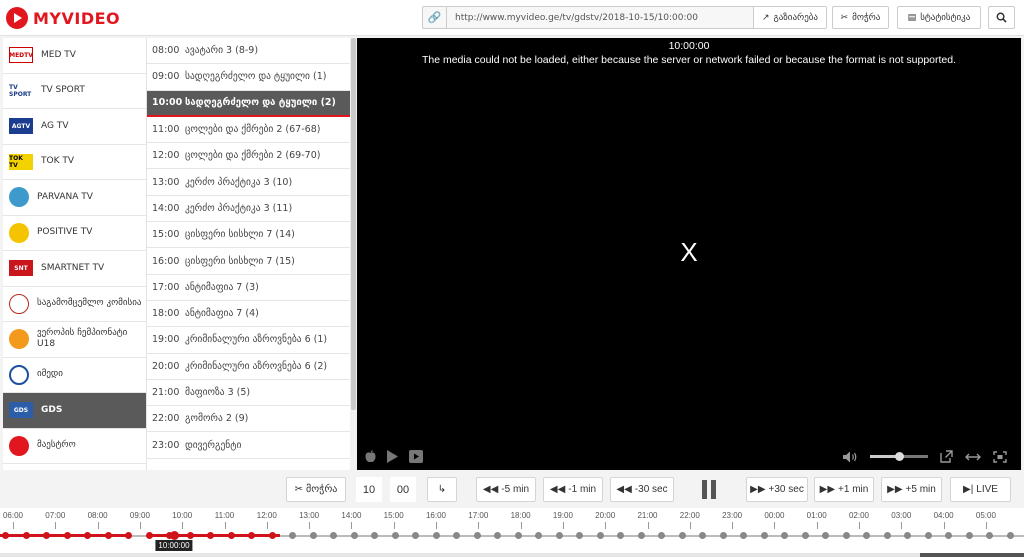  What do you see at coordinates (1001, 17) in the screenshot?
I see `search-button` at bounding box center [1001, 17].